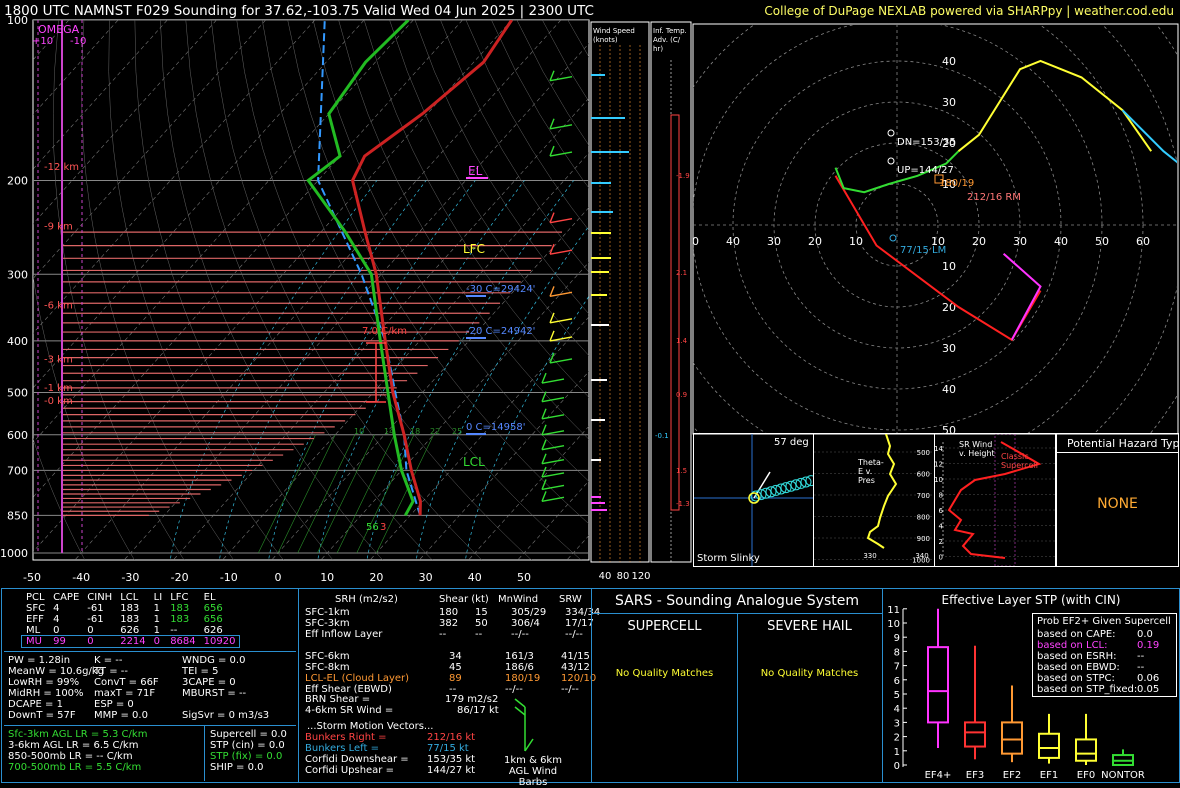 The image size is (1180, 788). Describe the element at coordinates (248, 745) in the screenshot. I see `index-line: STP (cin) = 0.0` at that location.